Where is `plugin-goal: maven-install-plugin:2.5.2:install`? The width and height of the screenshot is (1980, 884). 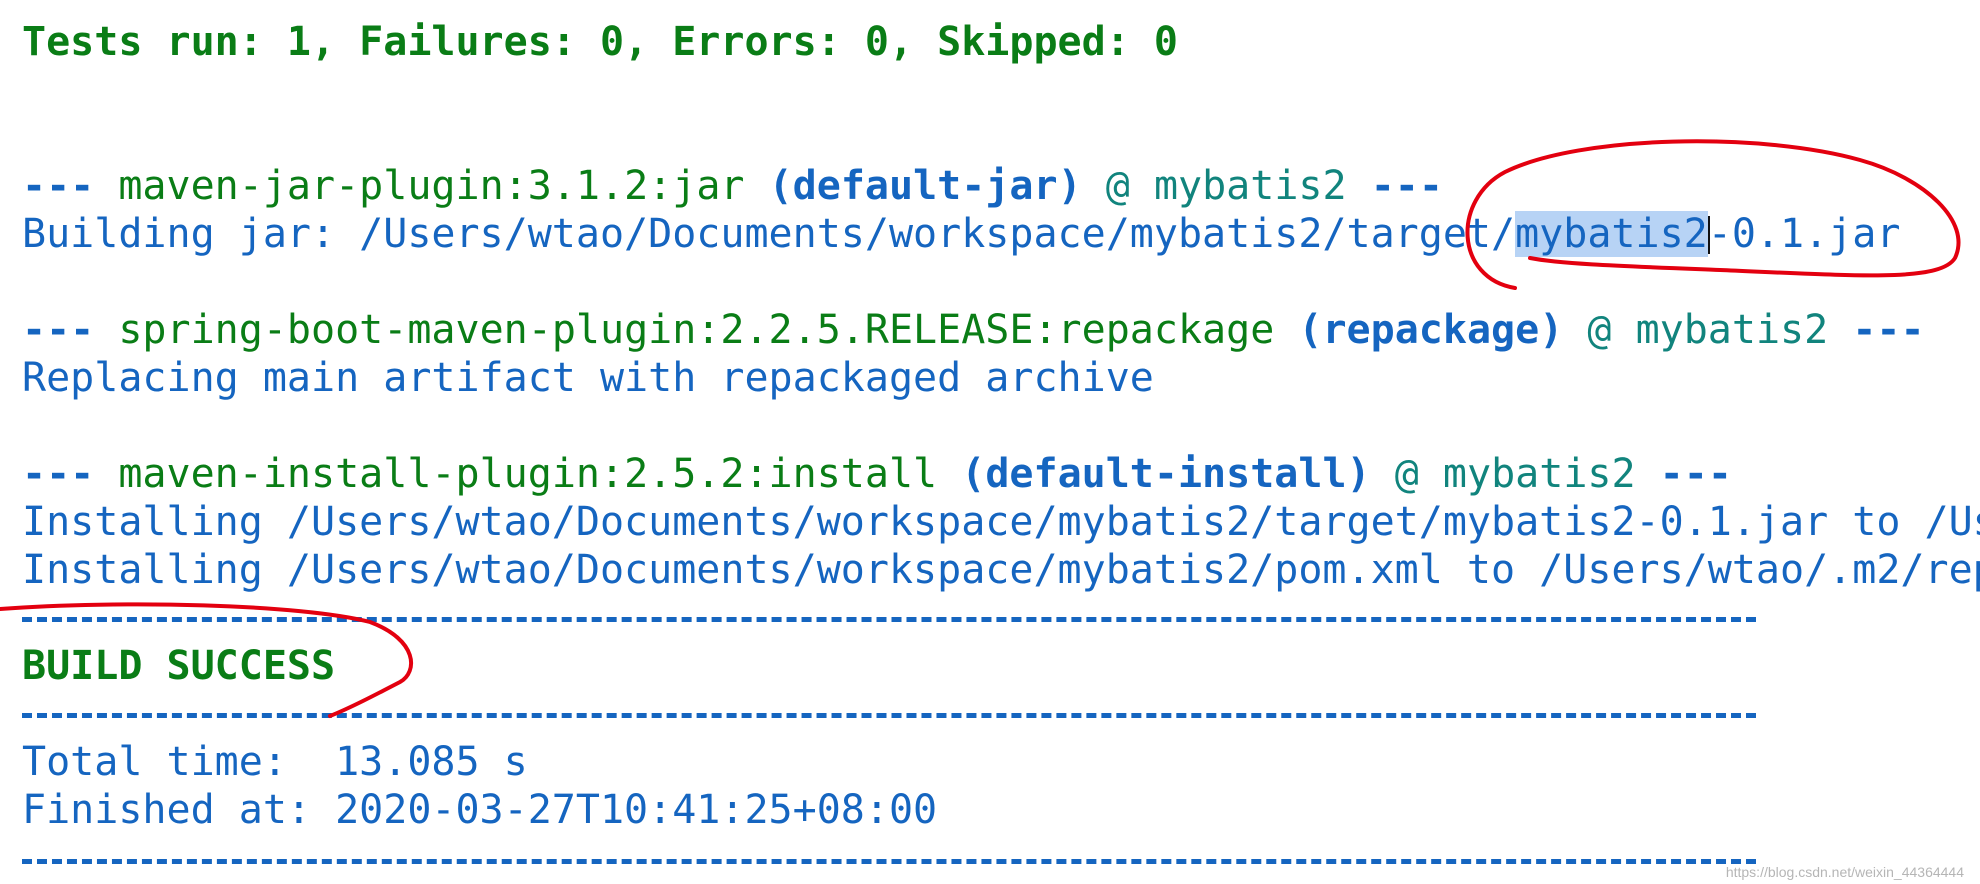 plugin-goal: maven-install-plugin:2.5.2:install is located at coordinates (528, 474).